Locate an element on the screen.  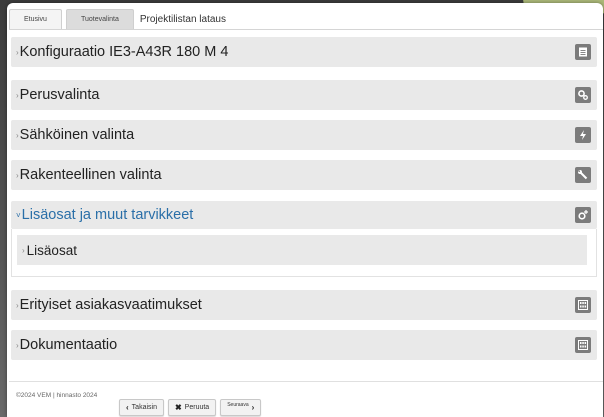
section-configuration: › Konfiguraatio IE3-A43R 180 M 4 is located at coordinates (304, 52).